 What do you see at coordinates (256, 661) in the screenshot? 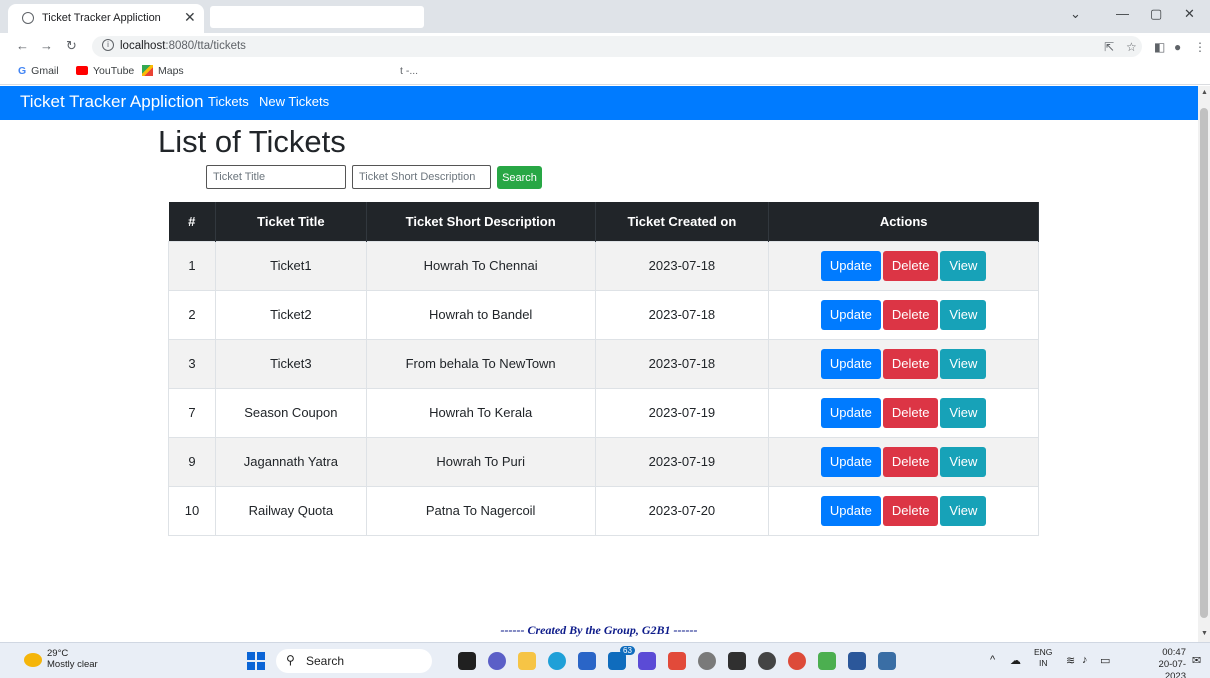
I see `windows-start-icon` at bounding box center [256, 661].